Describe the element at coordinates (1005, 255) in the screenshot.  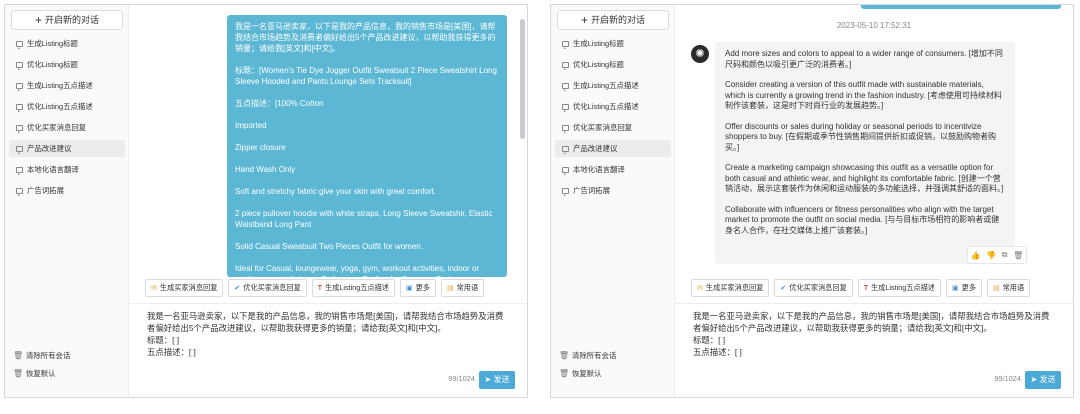
I see `copy-icon: ⧉` at that location.